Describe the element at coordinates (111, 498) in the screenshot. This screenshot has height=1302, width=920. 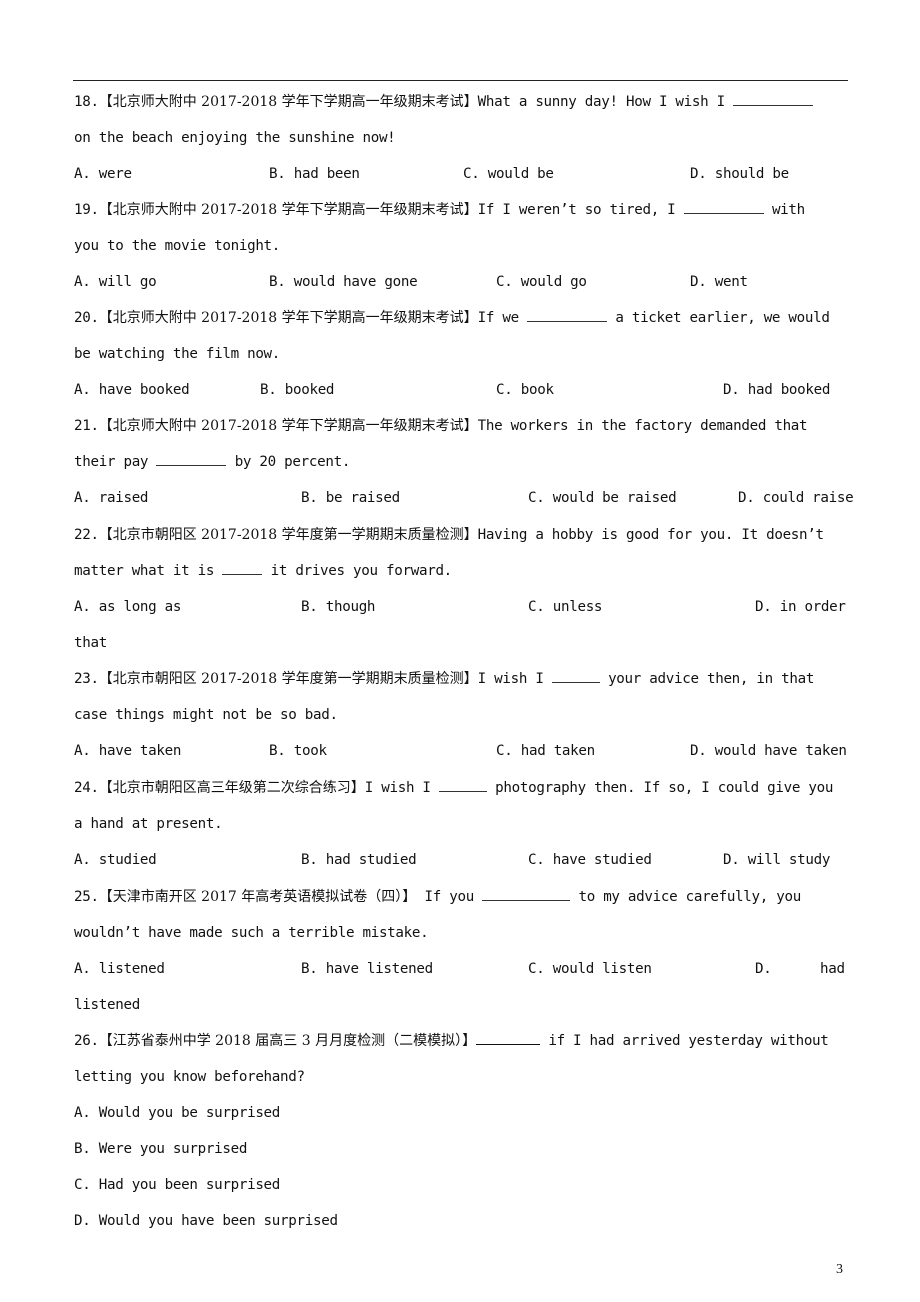
I see `option-a: A. raised` at that location.